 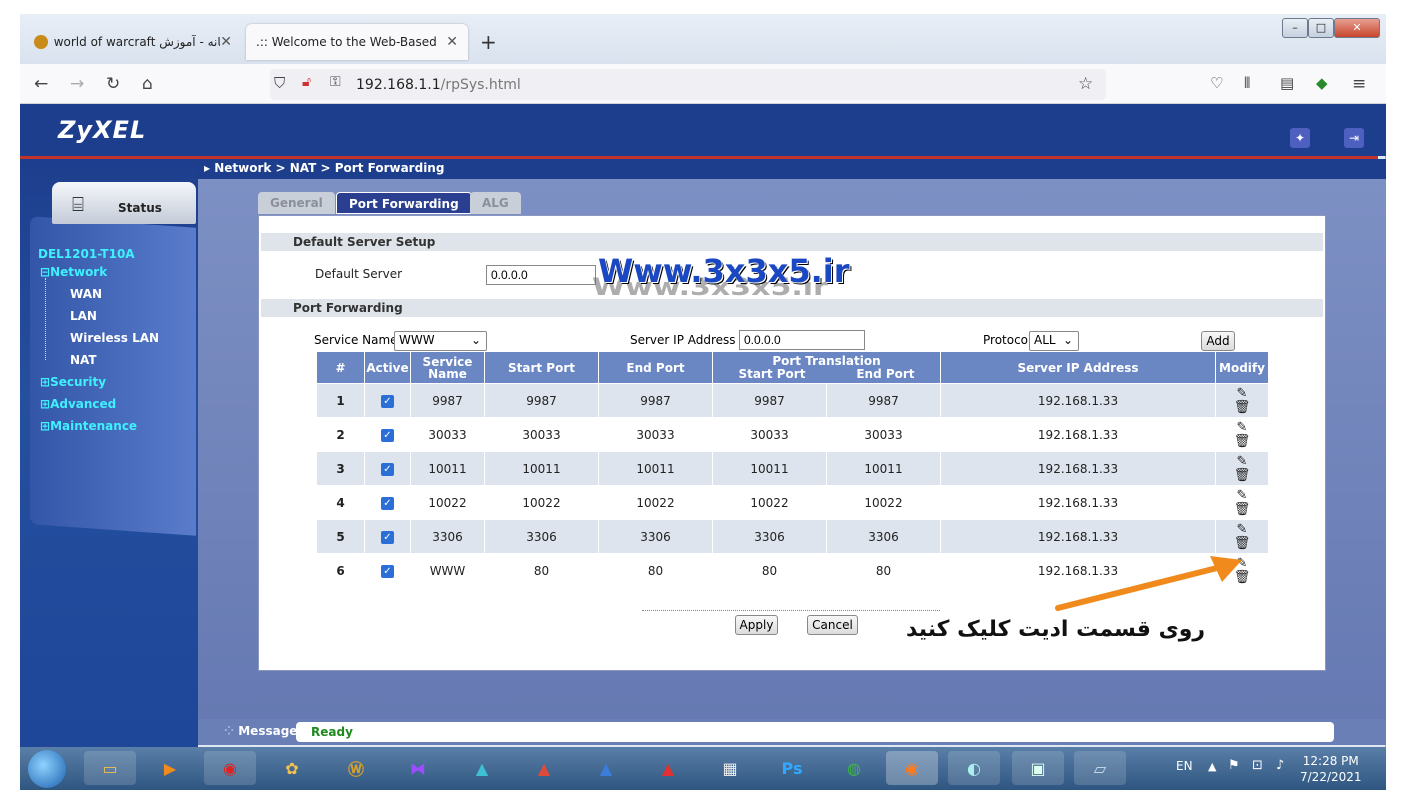 I want to click on menu-maintenance: ⊞Maintenance, so click(x=88, y=426).